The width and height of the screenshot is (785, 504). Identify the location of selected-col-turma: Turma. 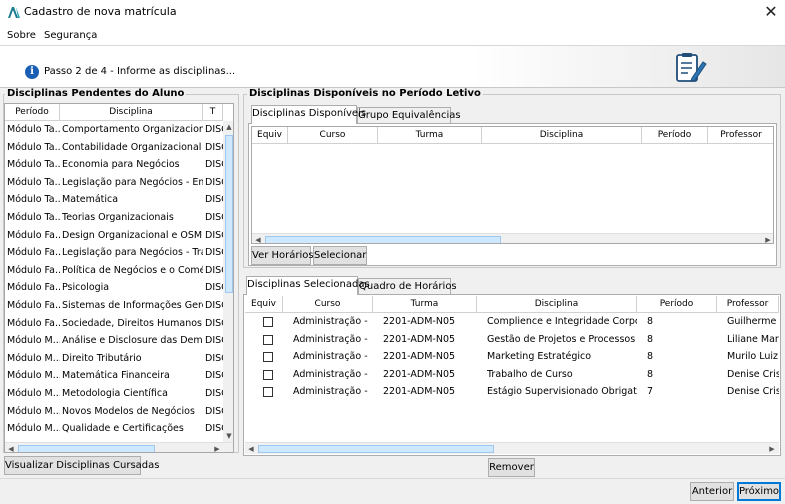
(425, 304).